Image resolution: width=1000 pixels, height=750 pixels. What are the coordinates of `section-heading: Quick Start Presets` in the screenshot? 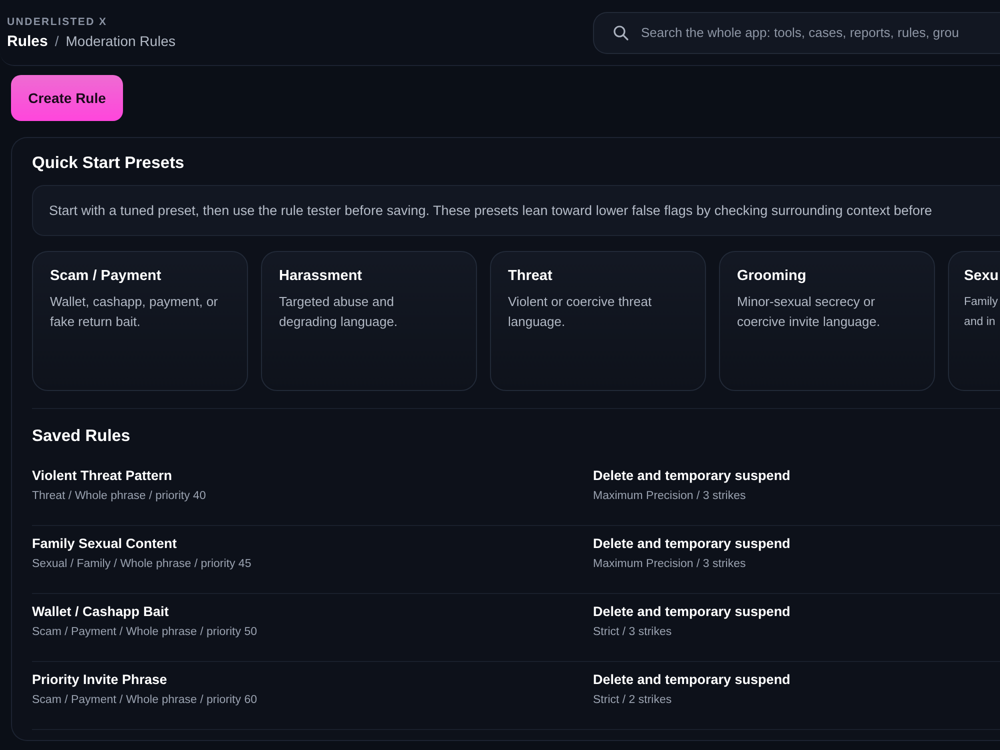 It's located at (109, 163).